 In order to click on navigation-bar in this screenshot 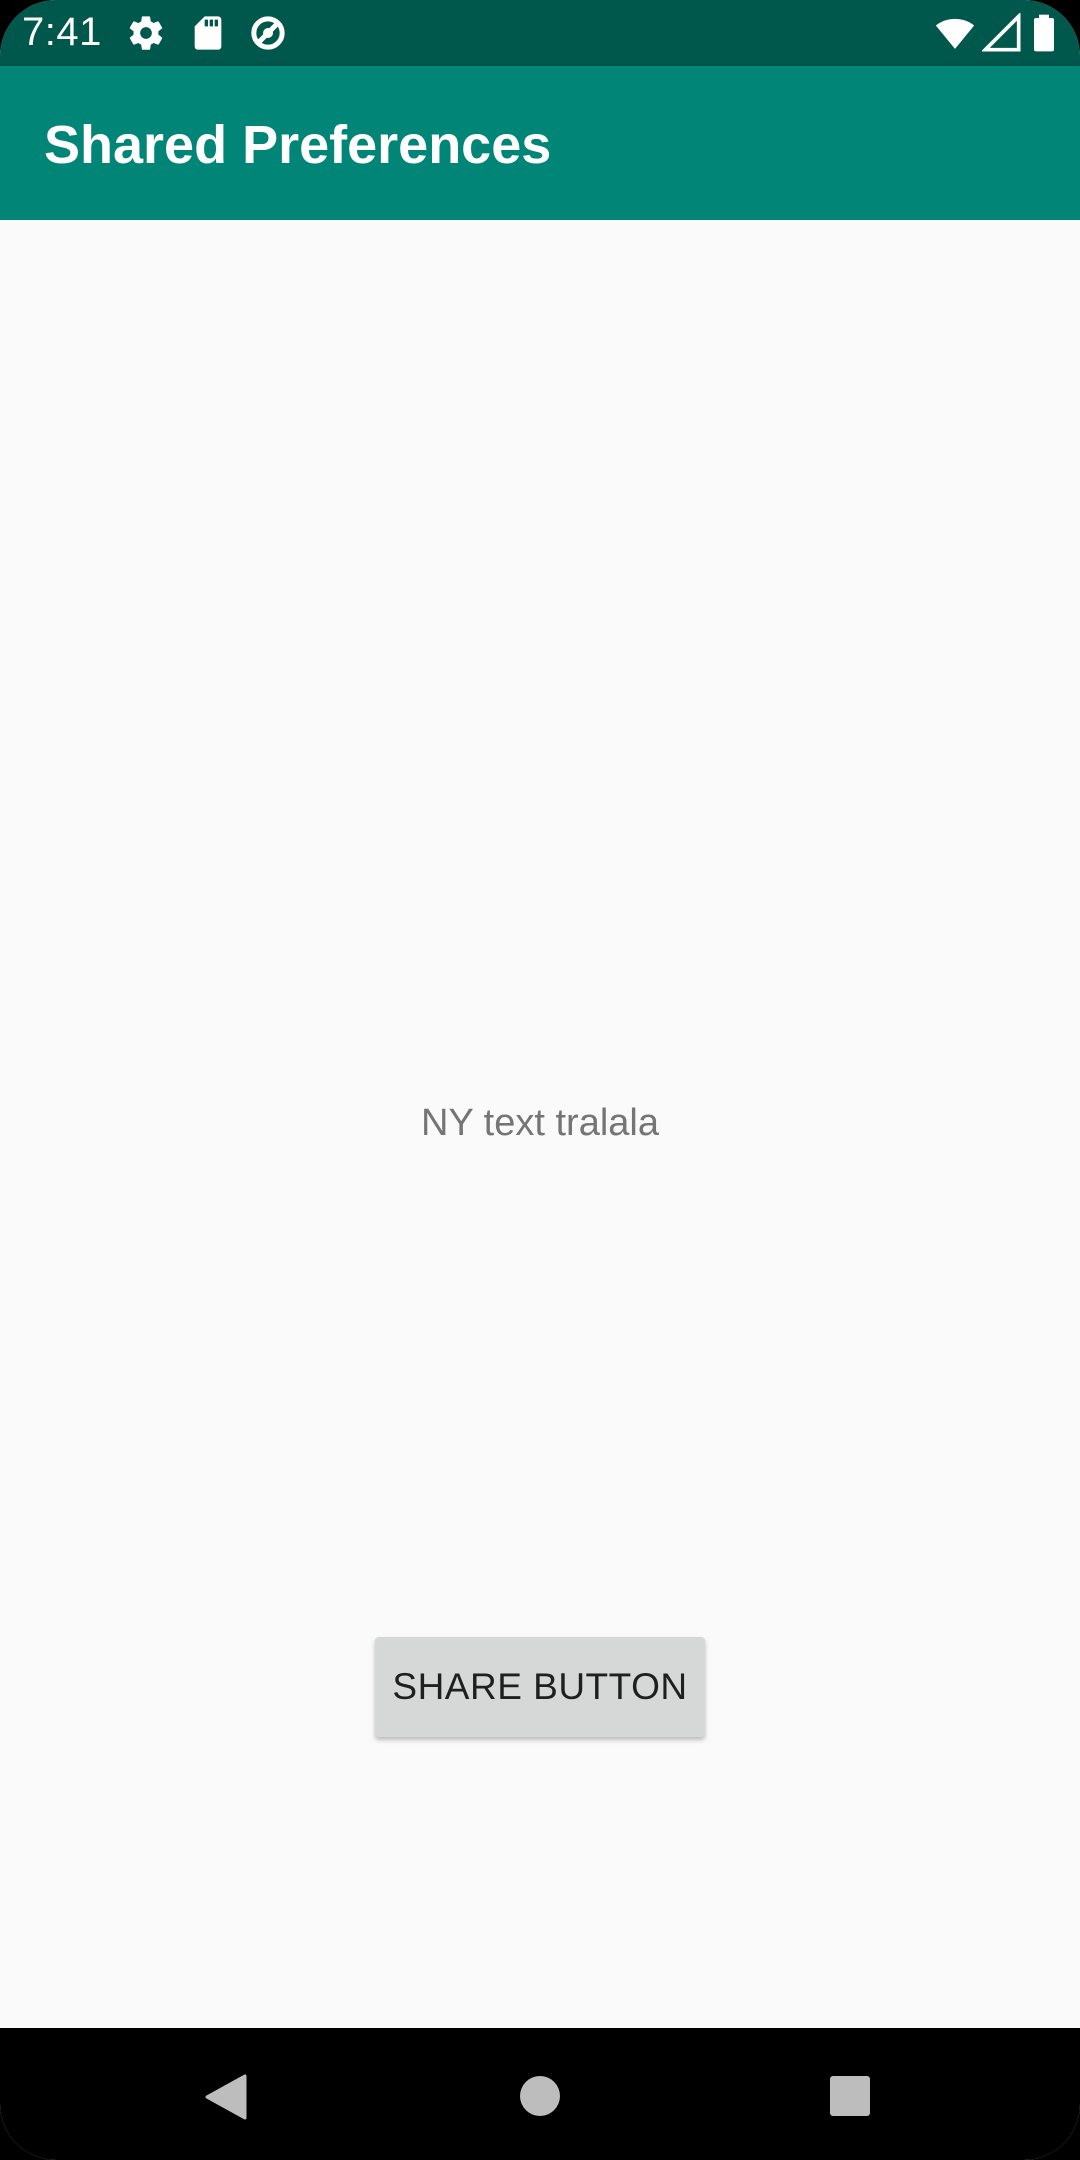, I will do `click(540, 2094)`.